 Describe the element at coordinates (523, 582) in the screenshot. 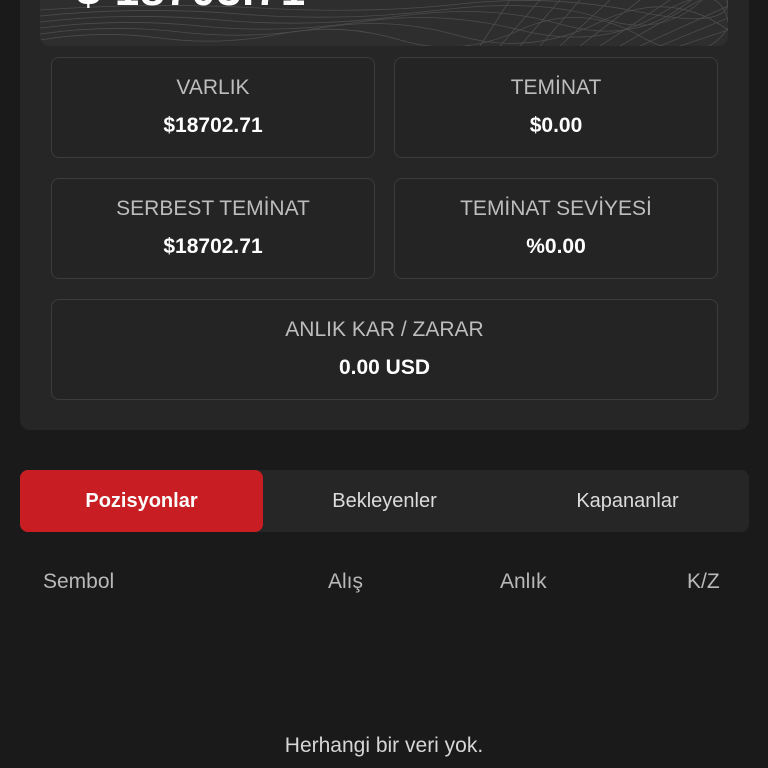

I see `column-header-anlik: Anlık` at that location.